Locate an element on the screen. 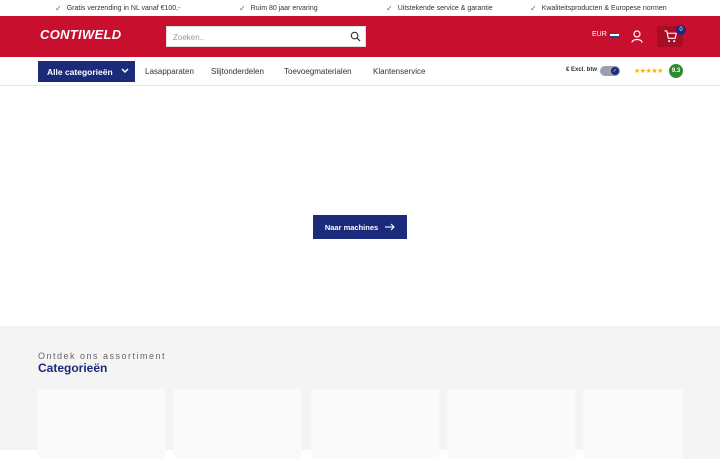  usp-text: Kwaliteitsproducten & Europese normen is located at coordinates (604, 8).